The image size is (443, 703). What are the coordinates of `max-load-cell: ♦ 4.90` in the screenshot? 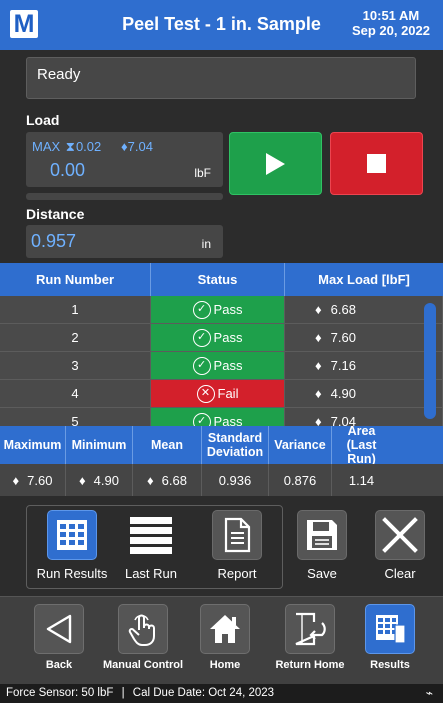 It's located at (364, 393).